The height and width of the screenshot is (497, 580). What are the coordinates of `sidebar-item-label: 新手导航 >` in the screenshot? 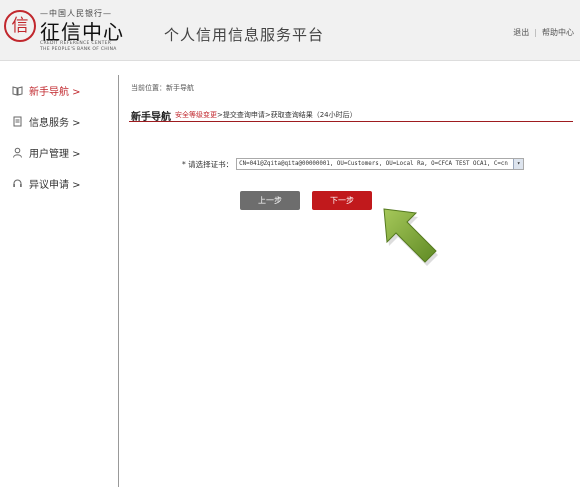 It's located at (55, 92).